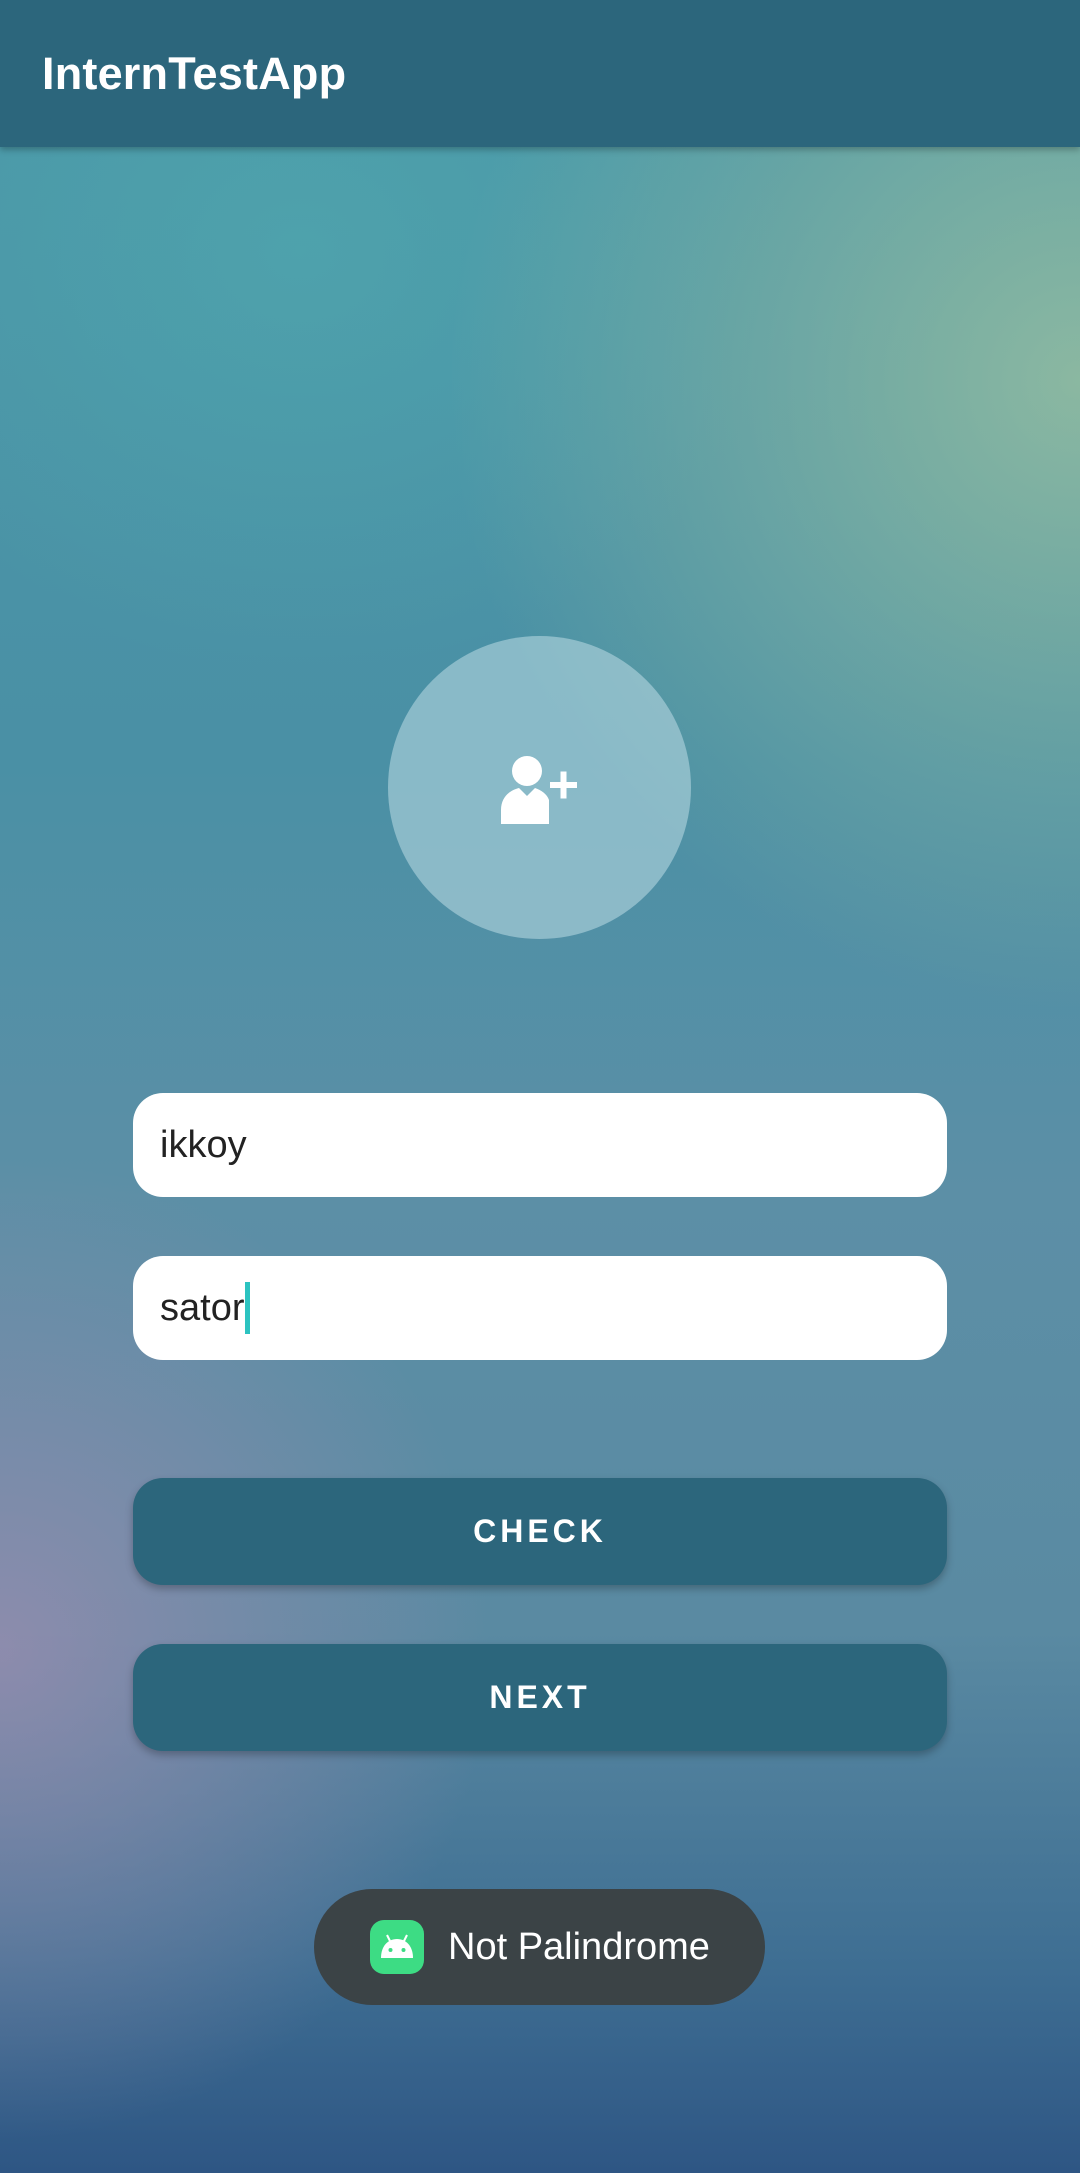  What do you see at coordinates (553, 1145) in the screenshot?
I see `name-input` at bounding box center [553, 1145].